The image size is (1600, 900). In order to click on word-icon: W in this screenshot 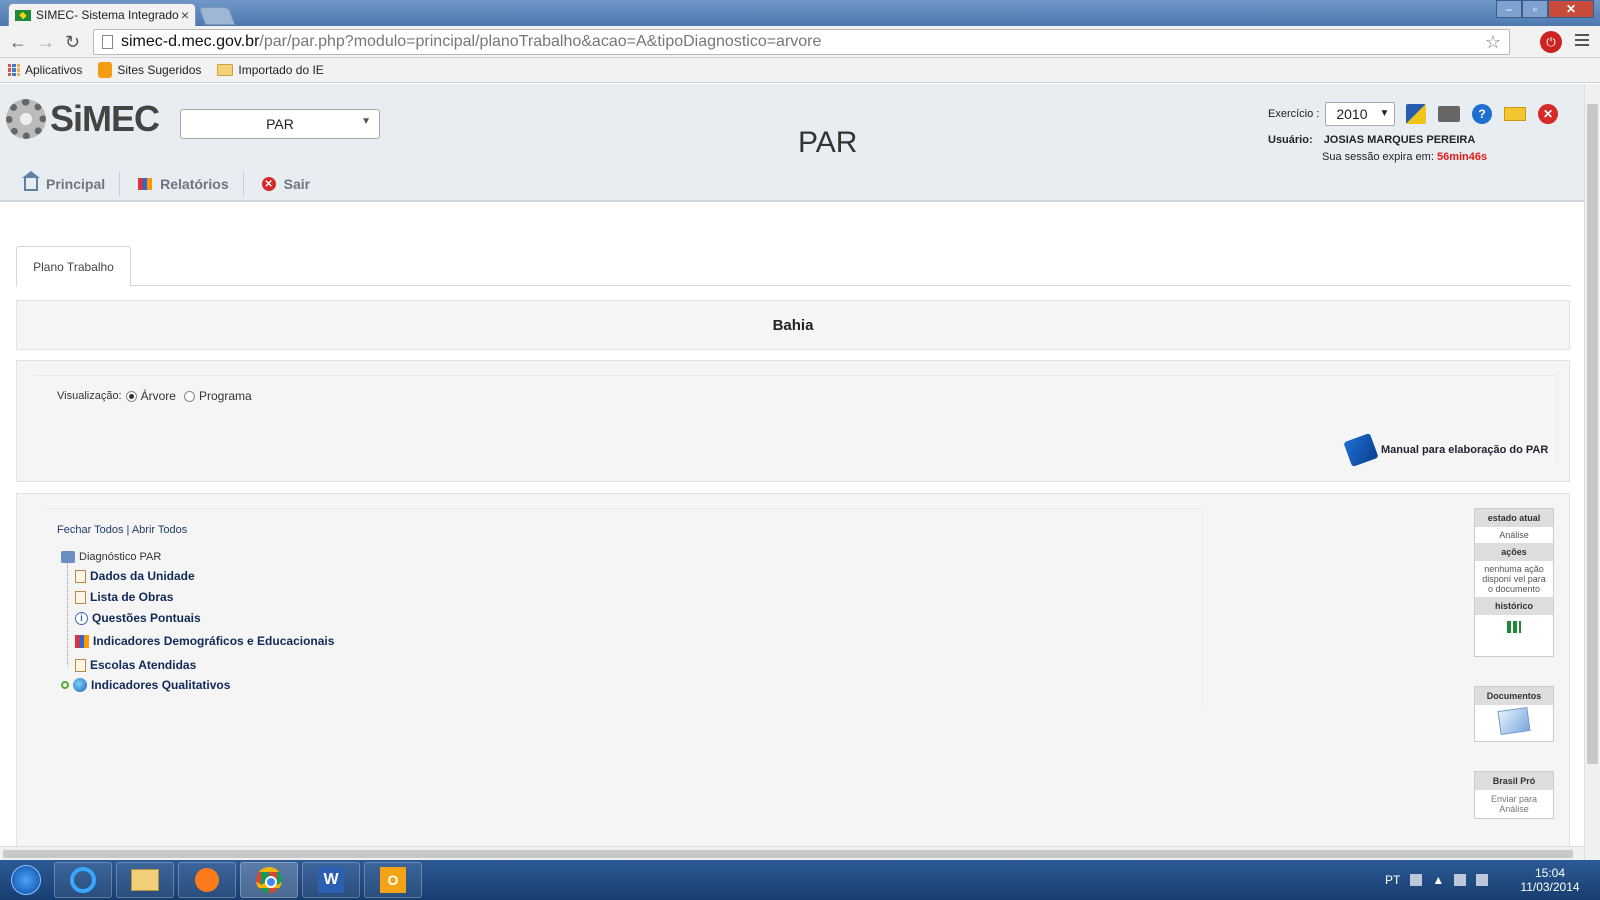, I will do `click(331, 880)`.